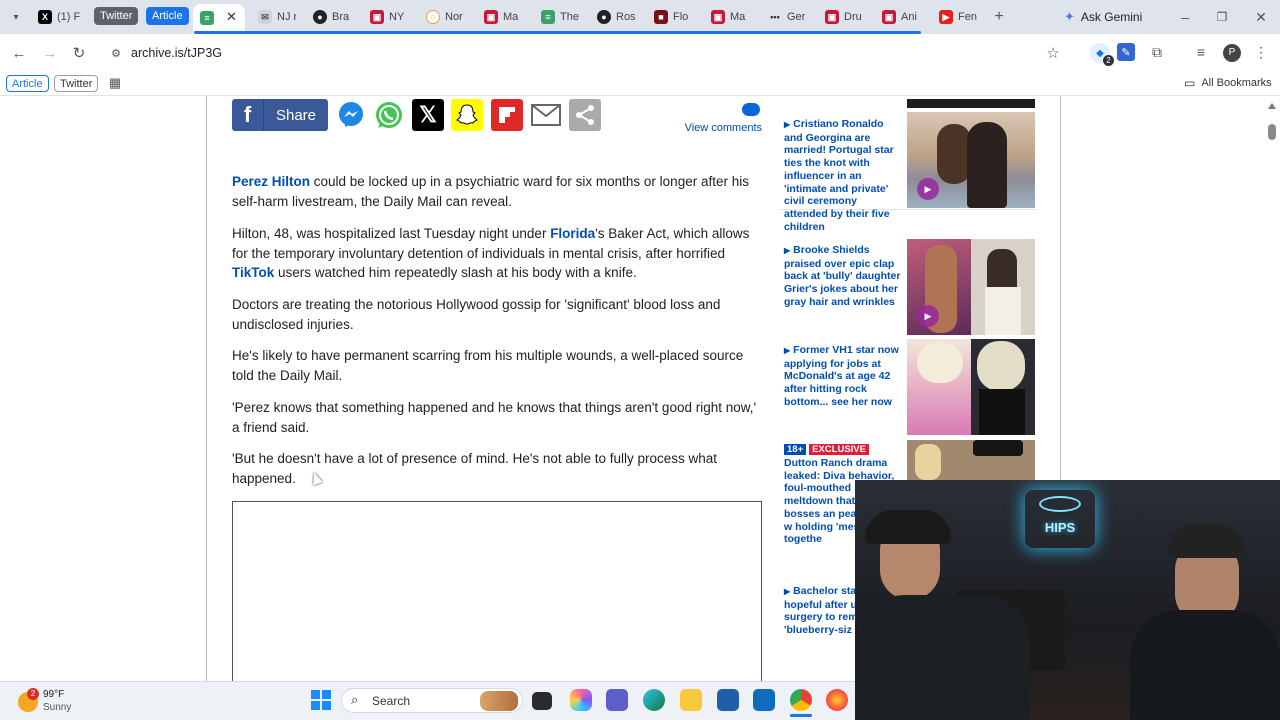 The image size is (1280, 720). I want to click on minimize-icon: –, so click(1185, 17).